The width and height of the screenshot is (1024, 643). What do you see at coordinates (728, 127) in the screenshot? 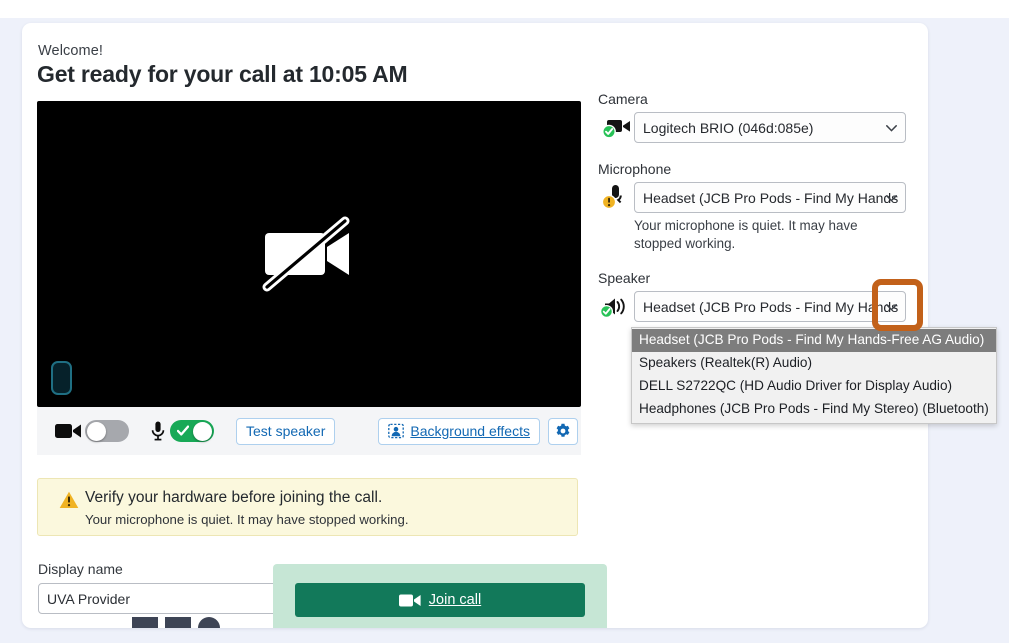
I see `camera-selected-value: Logitech BRIO (046d:085e)` at bounding box center [728, 127].